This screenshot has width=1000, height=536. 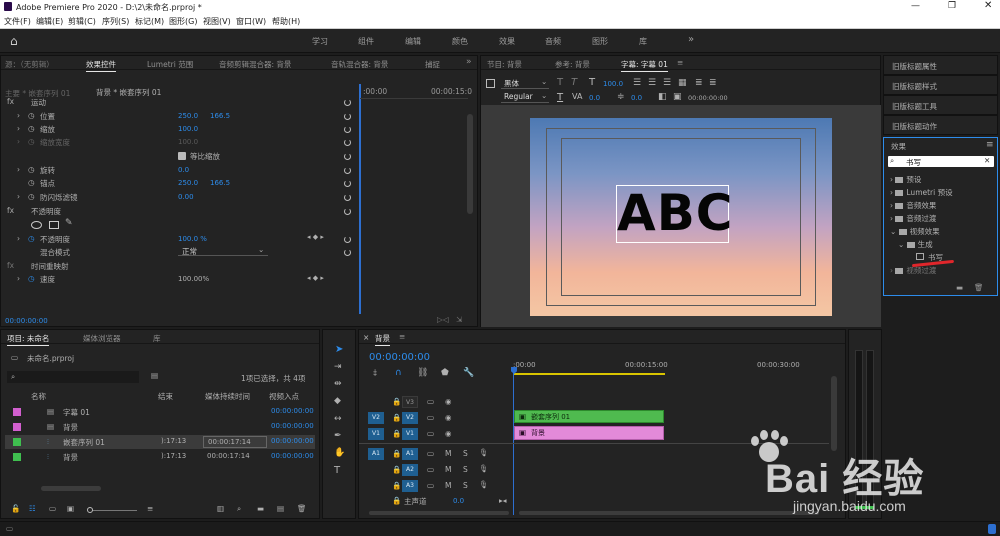 I want to click on project-item-row: ⫶ 背景 ):17:13 00:00:17:14 00:00:00:00, so click(x=160, y=457).